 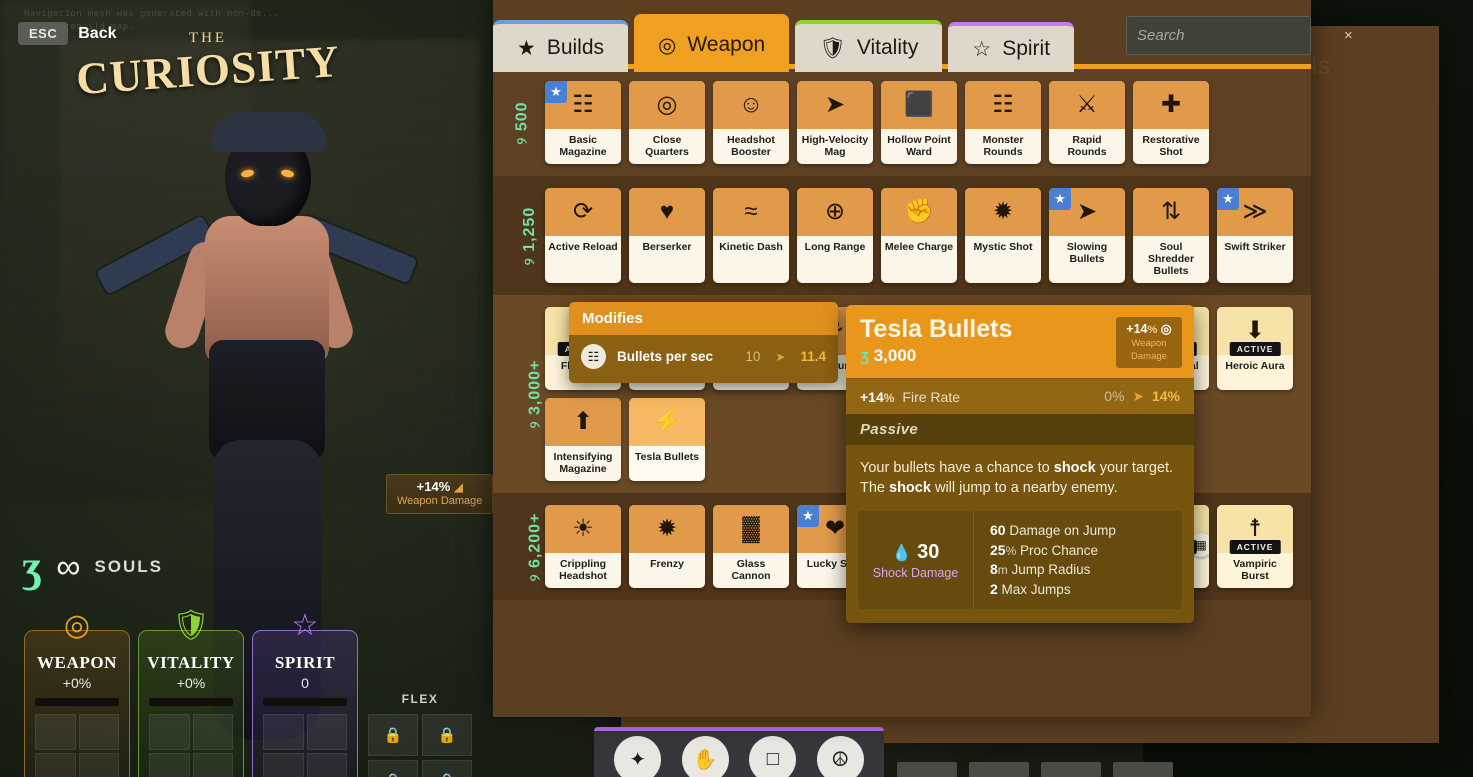 I want to click on stat-column-weapon: ◎ WEAPON +0%, so click(x=77, y=694).